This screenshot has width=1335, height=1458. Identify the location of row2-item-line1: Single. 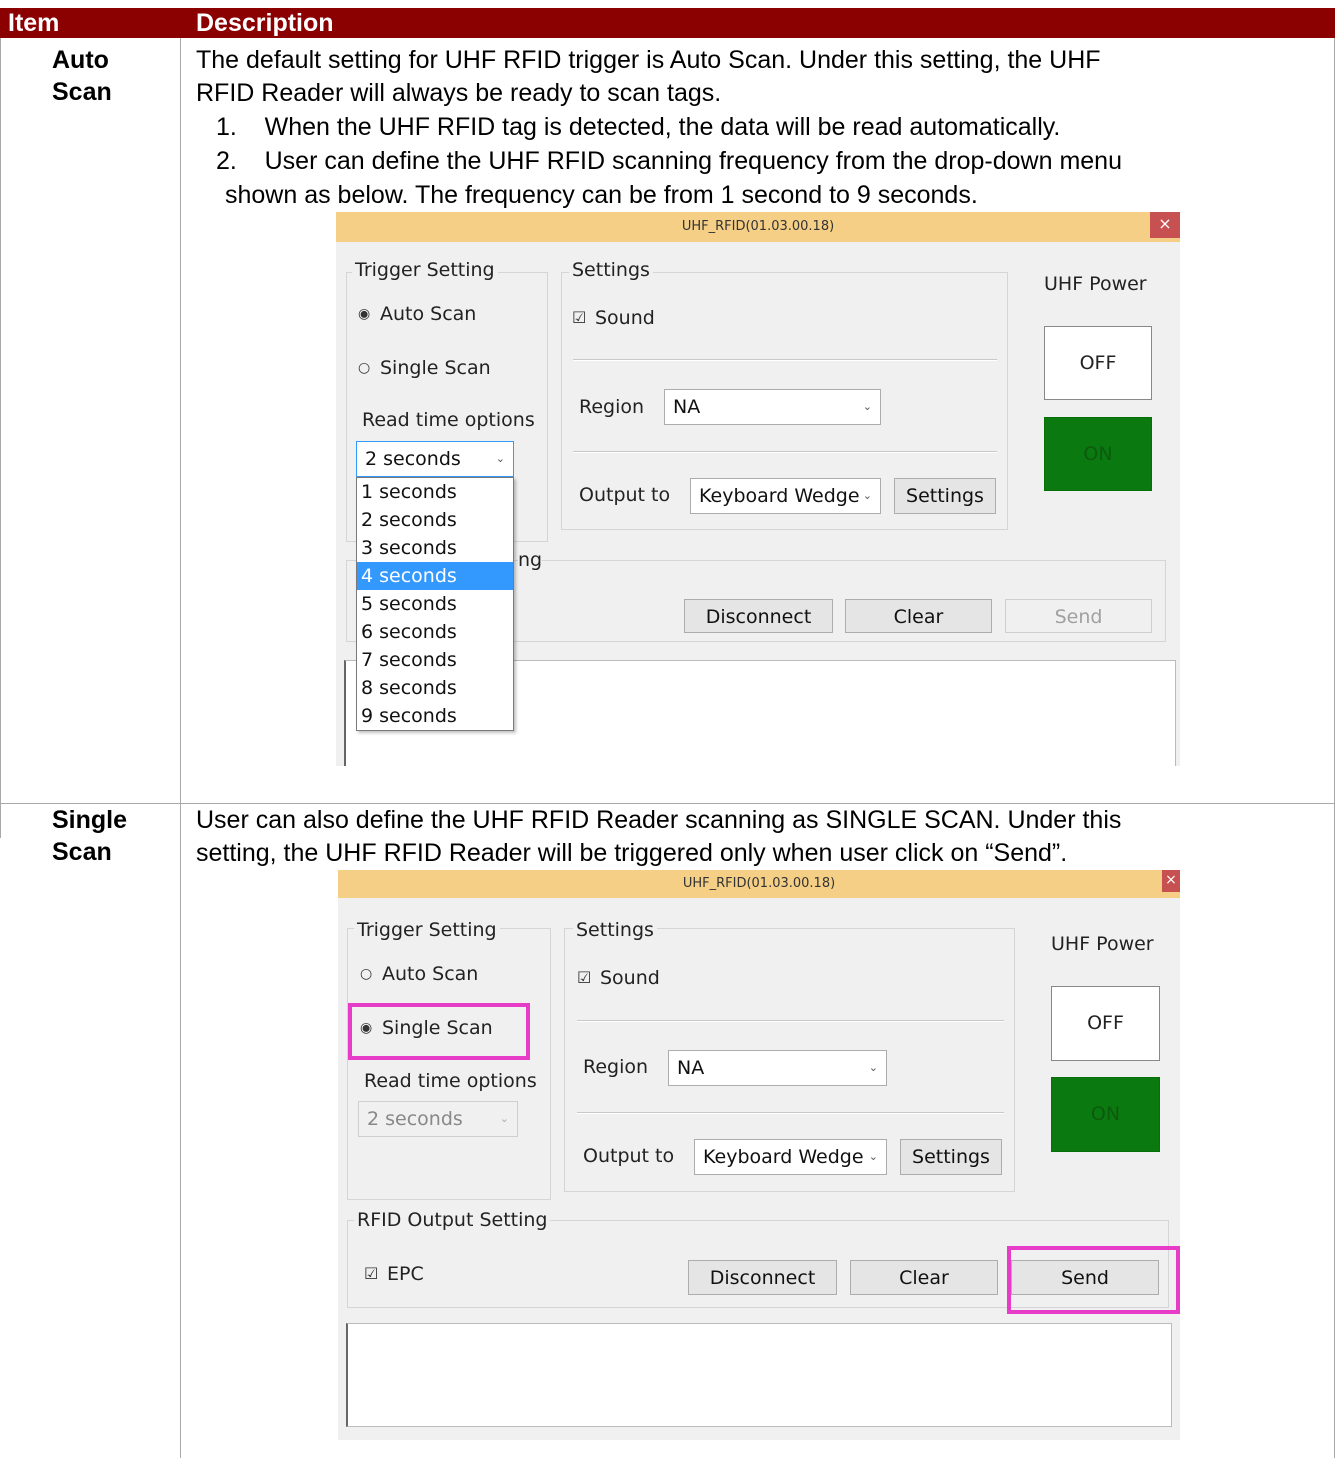
(90, 820).